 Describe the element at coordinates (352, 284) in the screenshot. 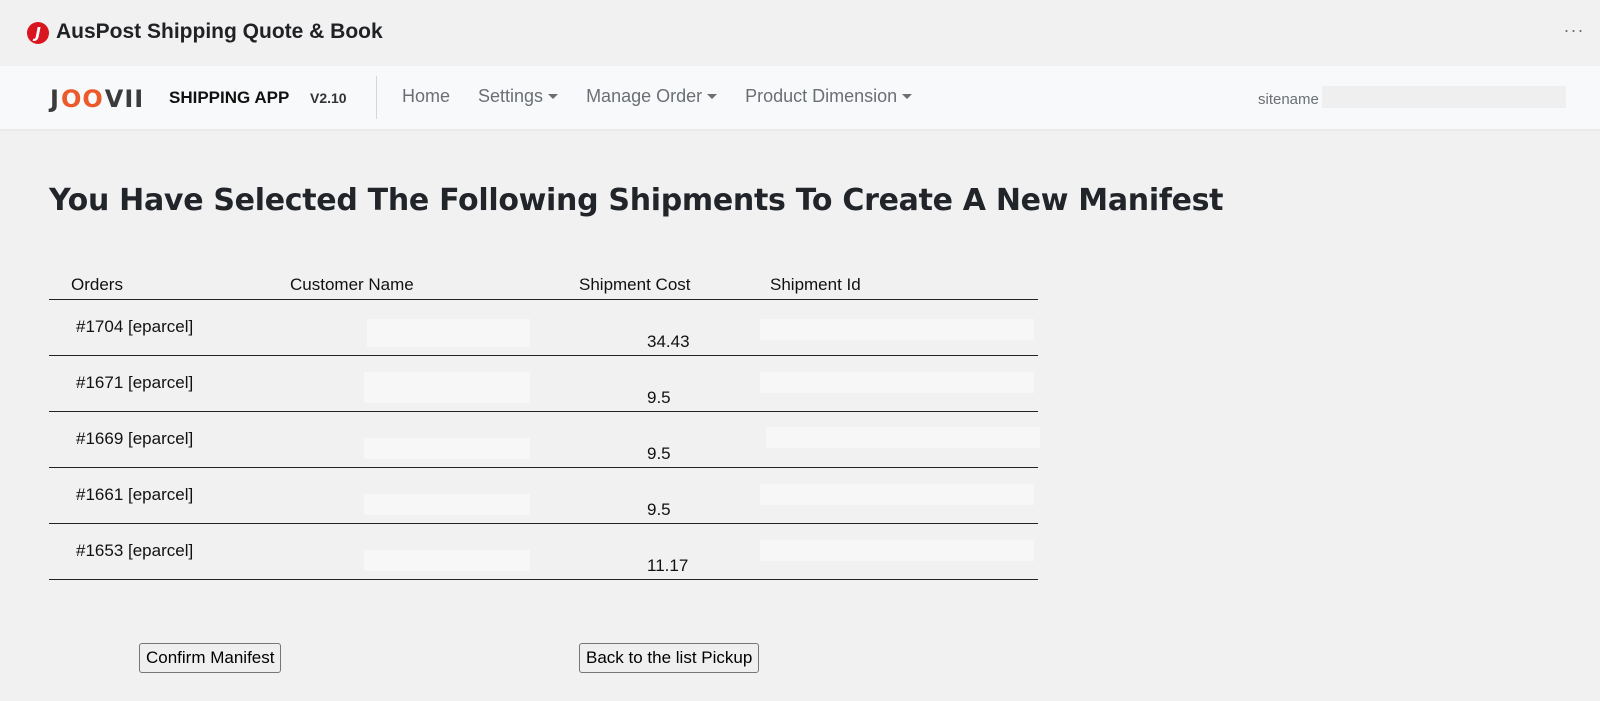

I see `header-customer-name: Customer Name` at that location.